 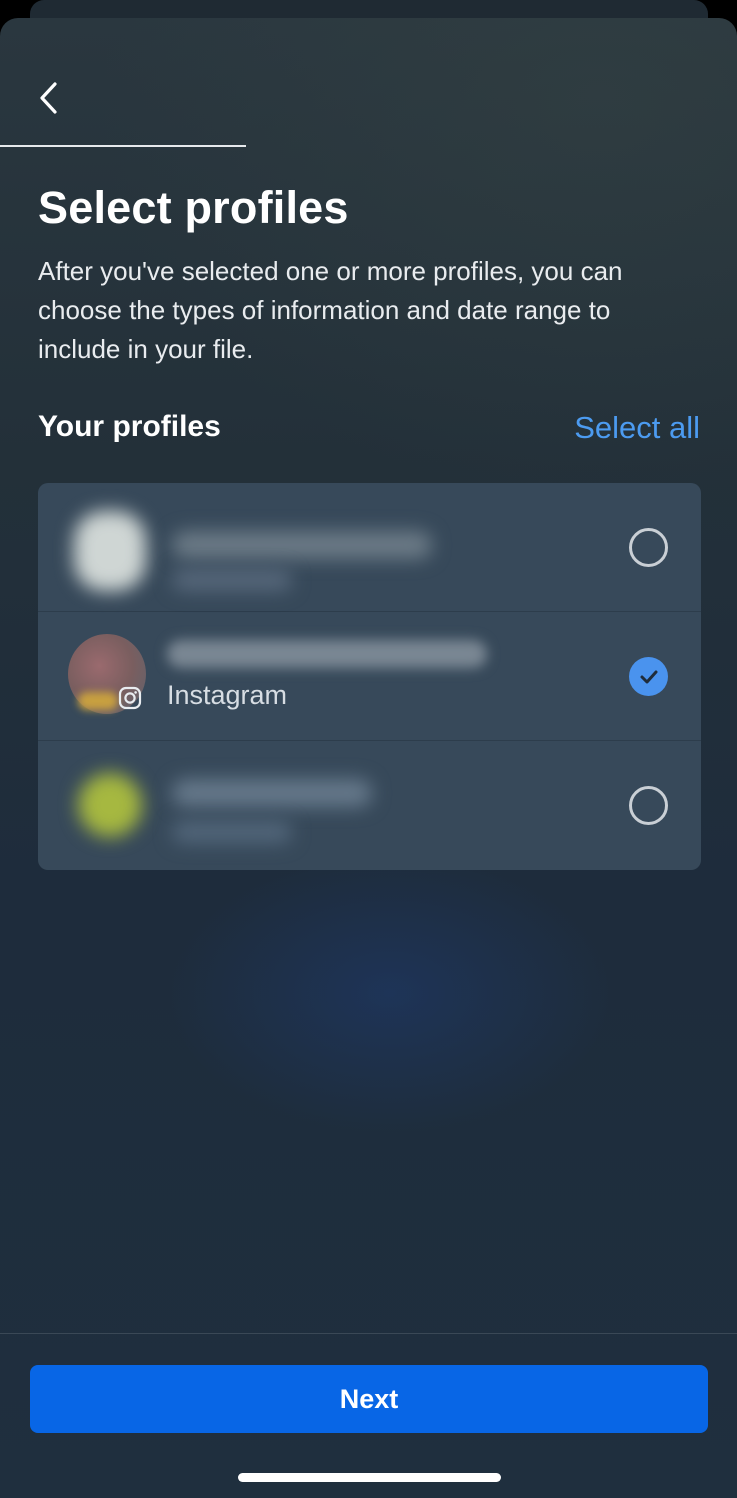 I want to click on checkmark-icon, so click(x=648, y=676).